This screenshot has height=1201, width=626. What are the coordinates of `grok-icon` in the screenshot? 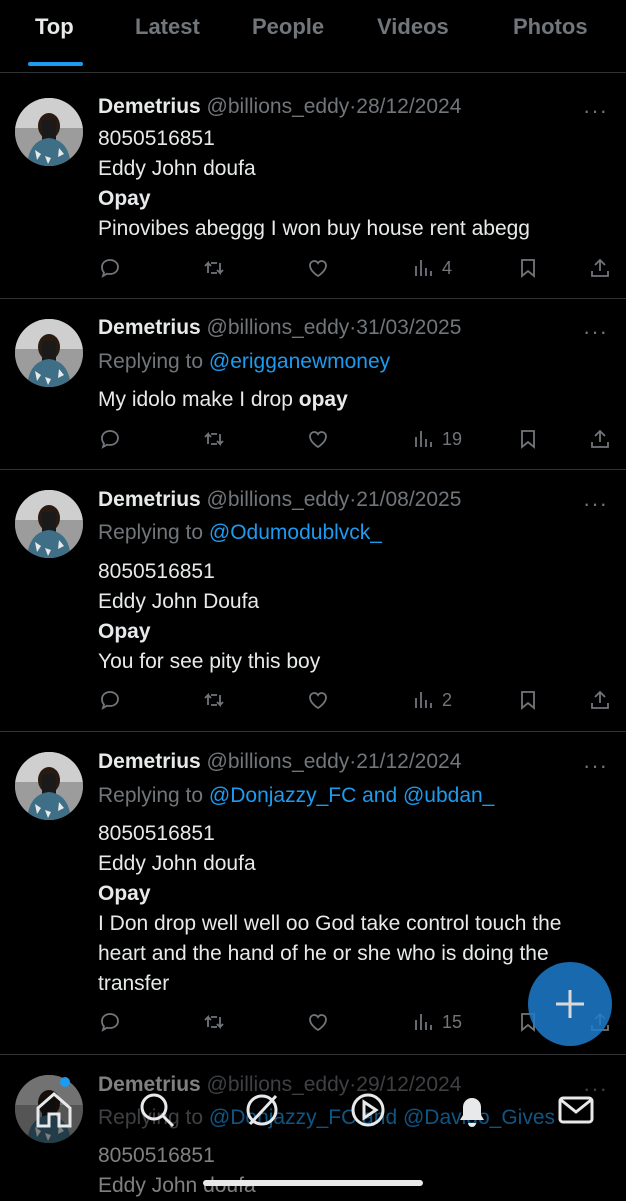 It's located at (262, 1110).